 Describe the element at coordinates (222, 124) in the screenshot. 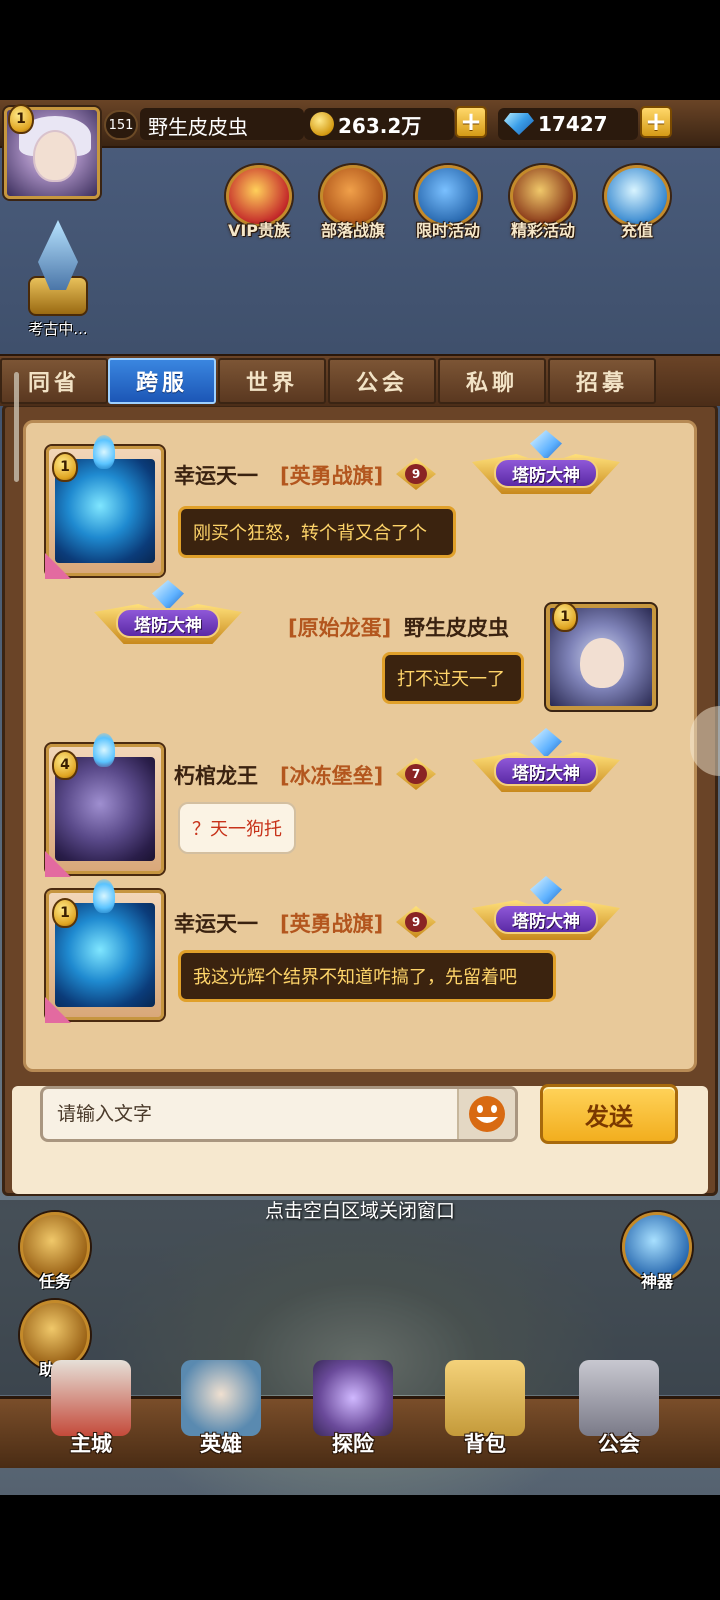

I see `player-name: 野生皮皮虫` at that location.